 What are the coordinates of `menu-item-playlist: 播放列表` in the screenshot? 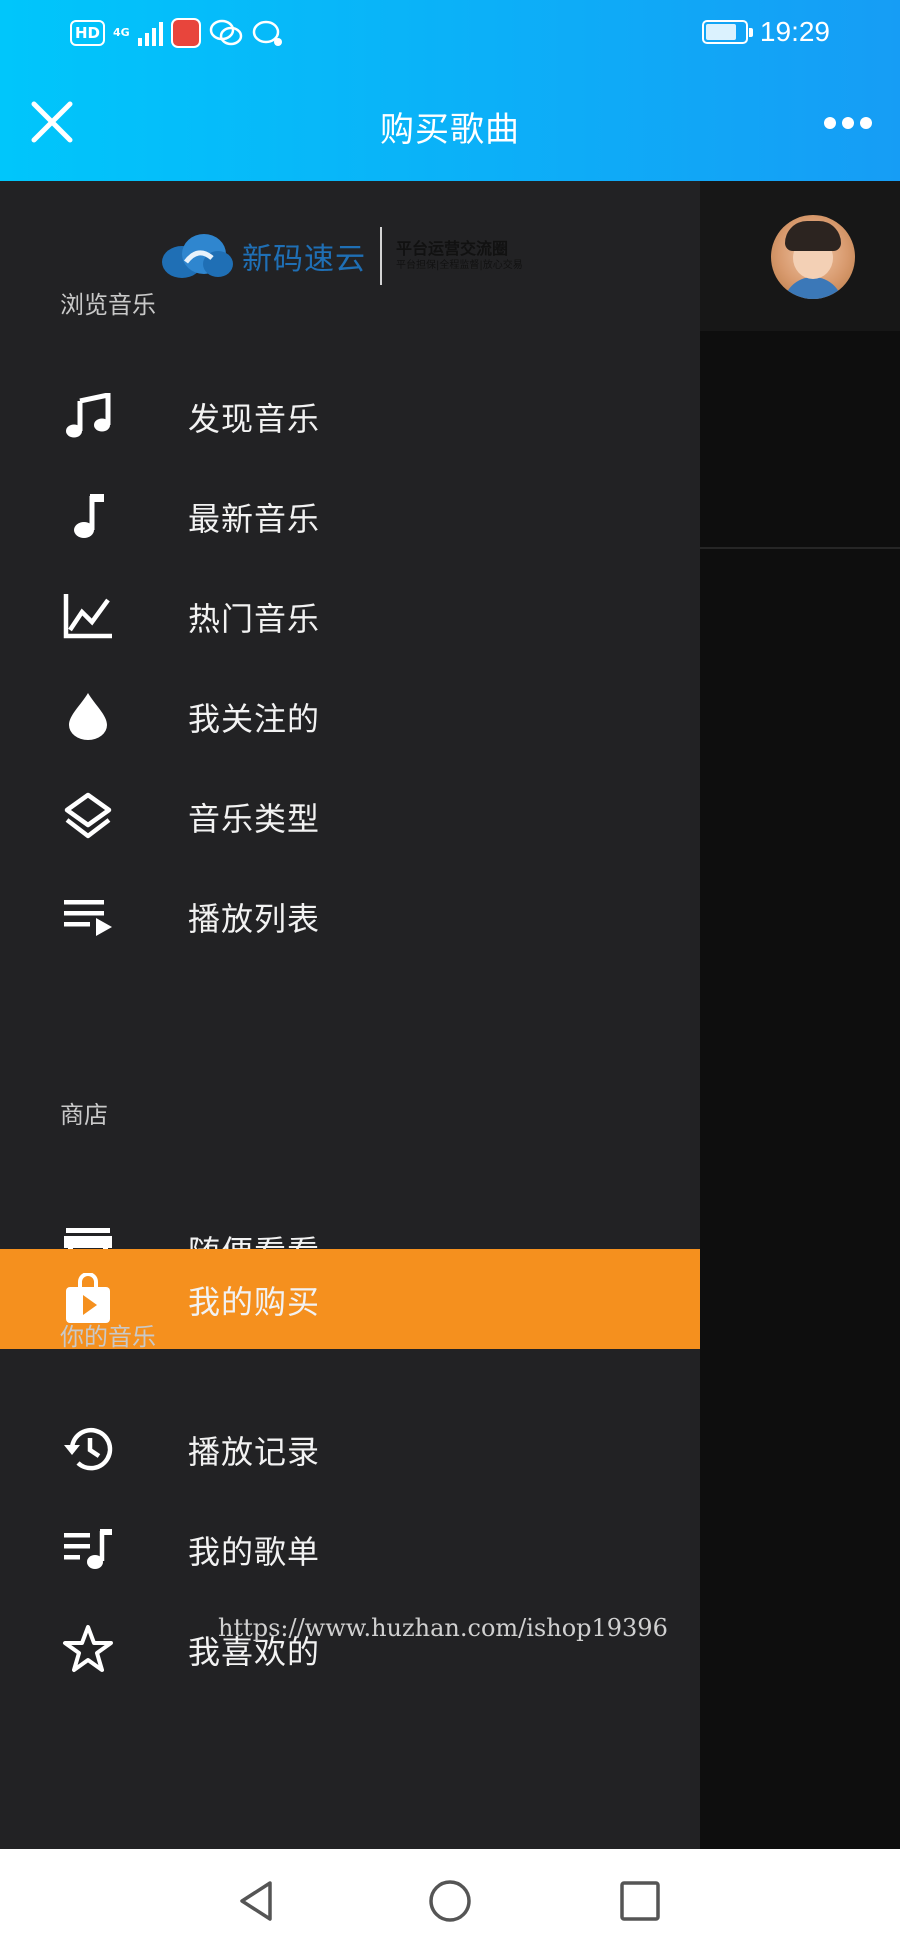 It's located at (350, 916).